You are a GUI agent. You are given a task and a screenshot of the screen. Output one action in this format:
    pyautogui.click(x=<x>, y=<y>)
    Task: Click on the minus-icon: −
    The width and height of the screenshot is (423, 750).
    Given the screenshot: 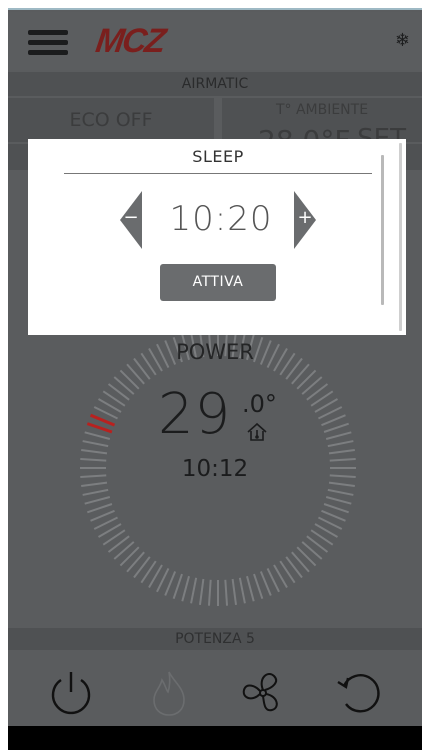 What is the action you would take?
    pyautogui.click(x=131, y=217)
    